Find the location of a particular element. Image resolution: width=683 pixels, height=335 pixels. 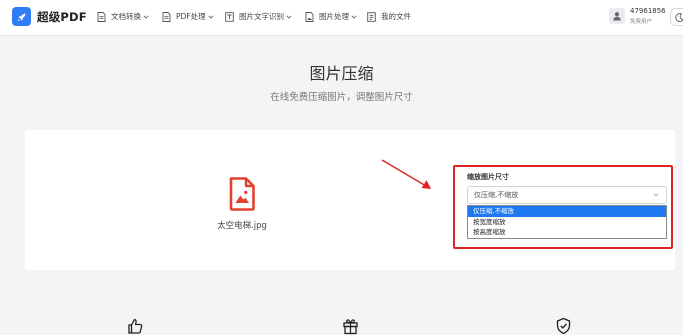

nav-label: PDF处理 is located at coordinates (191, 16).